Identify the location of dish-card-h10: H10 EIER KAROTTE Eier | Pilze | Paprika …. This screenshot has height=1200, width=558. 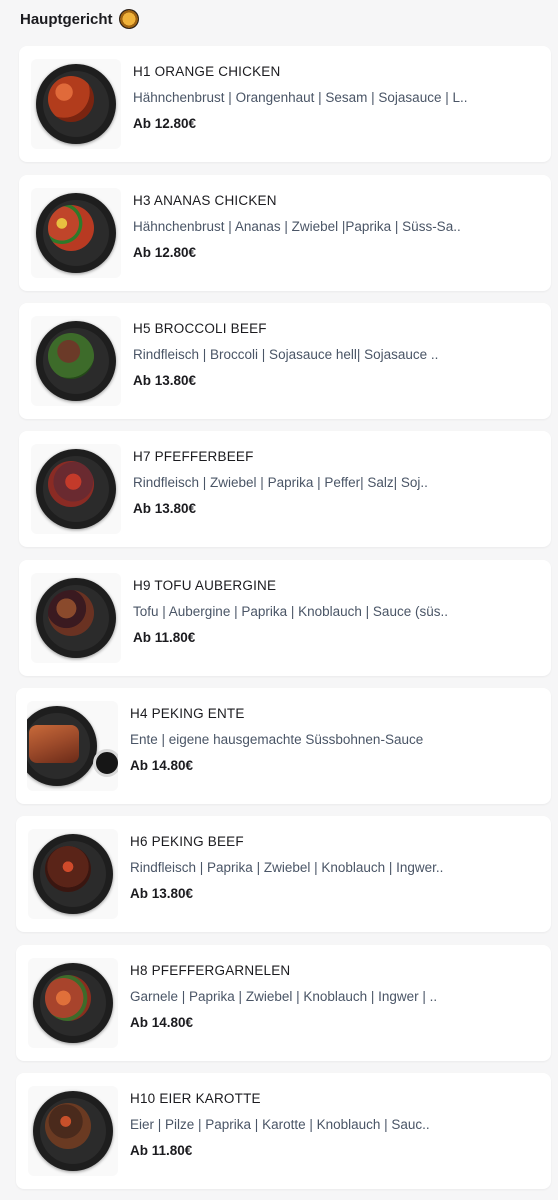
(283, 1131).